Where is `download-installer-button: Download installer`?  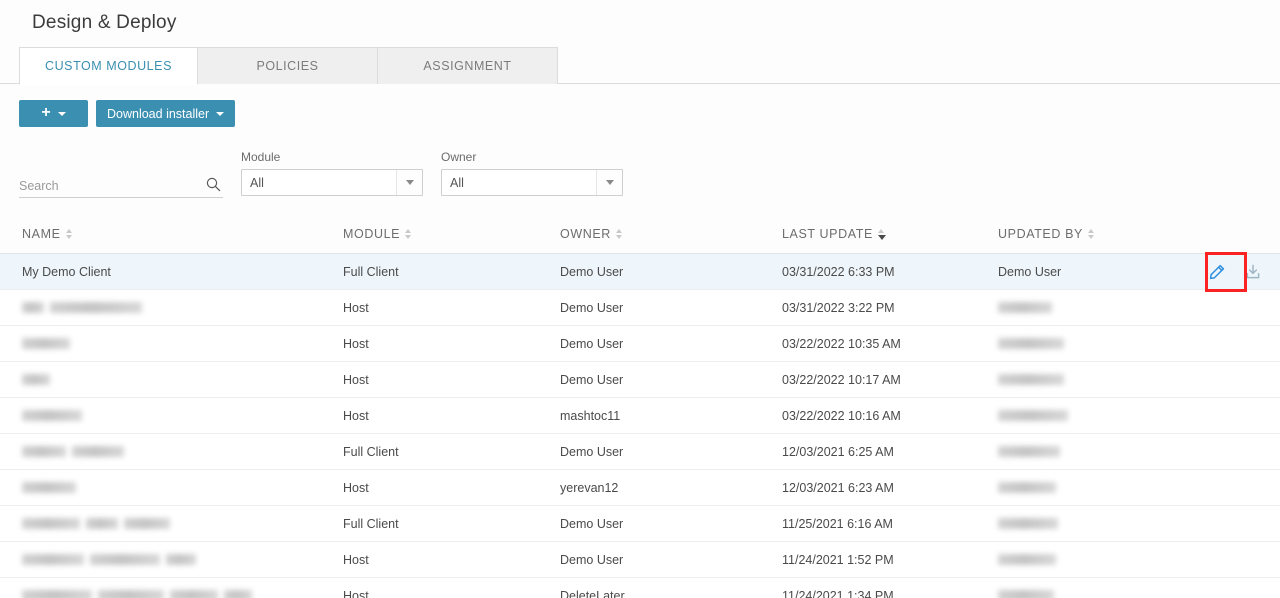 download-installer-button: Download installer is located at coordinates (166, 113).